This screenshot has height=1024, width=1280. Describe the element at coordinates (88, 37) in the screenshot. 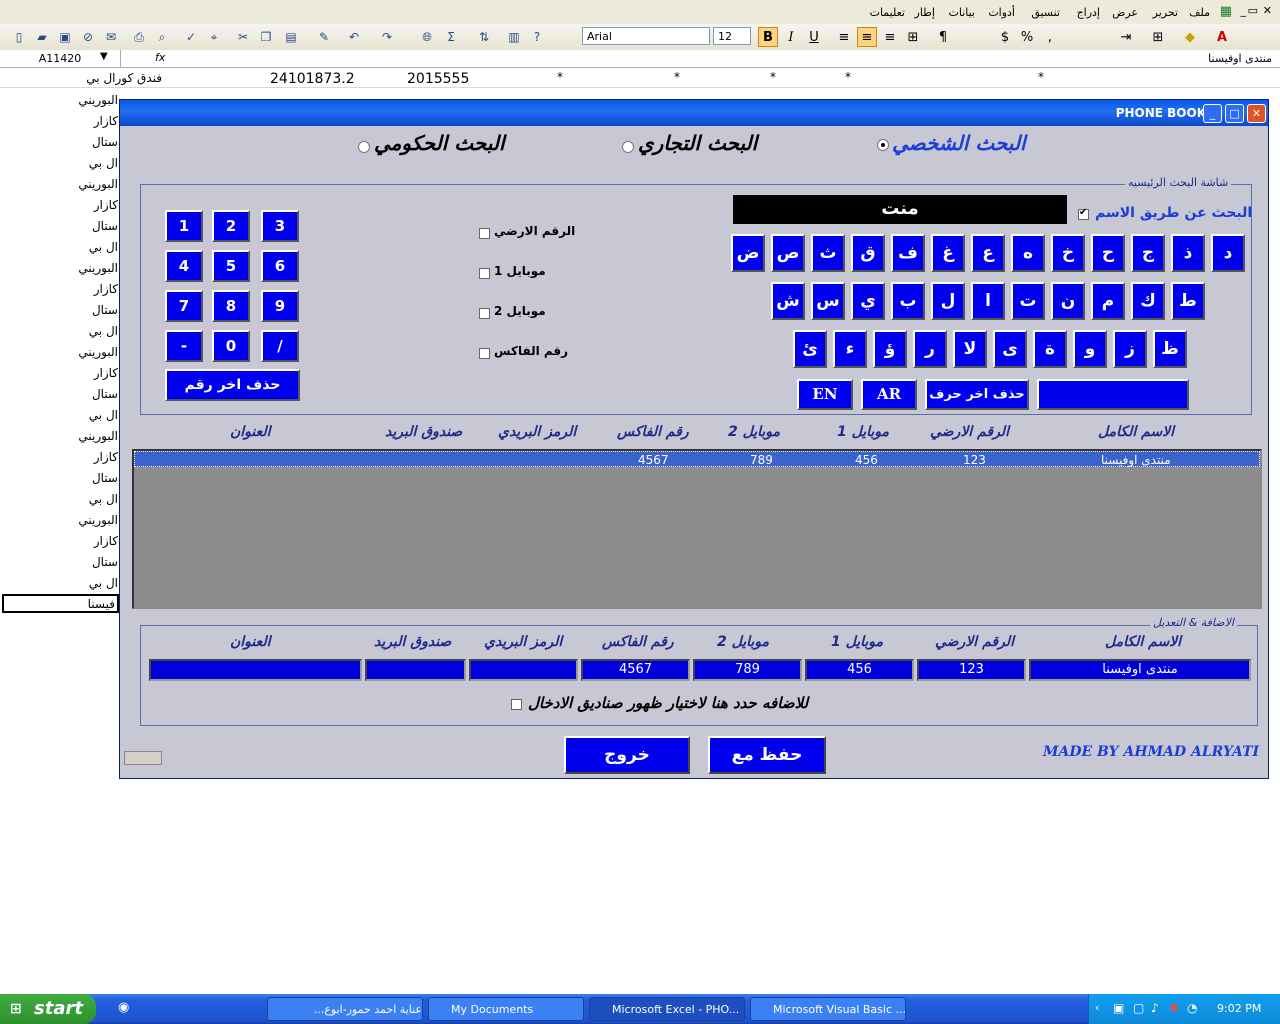

I see `permission-icon: ⊘` at that location.